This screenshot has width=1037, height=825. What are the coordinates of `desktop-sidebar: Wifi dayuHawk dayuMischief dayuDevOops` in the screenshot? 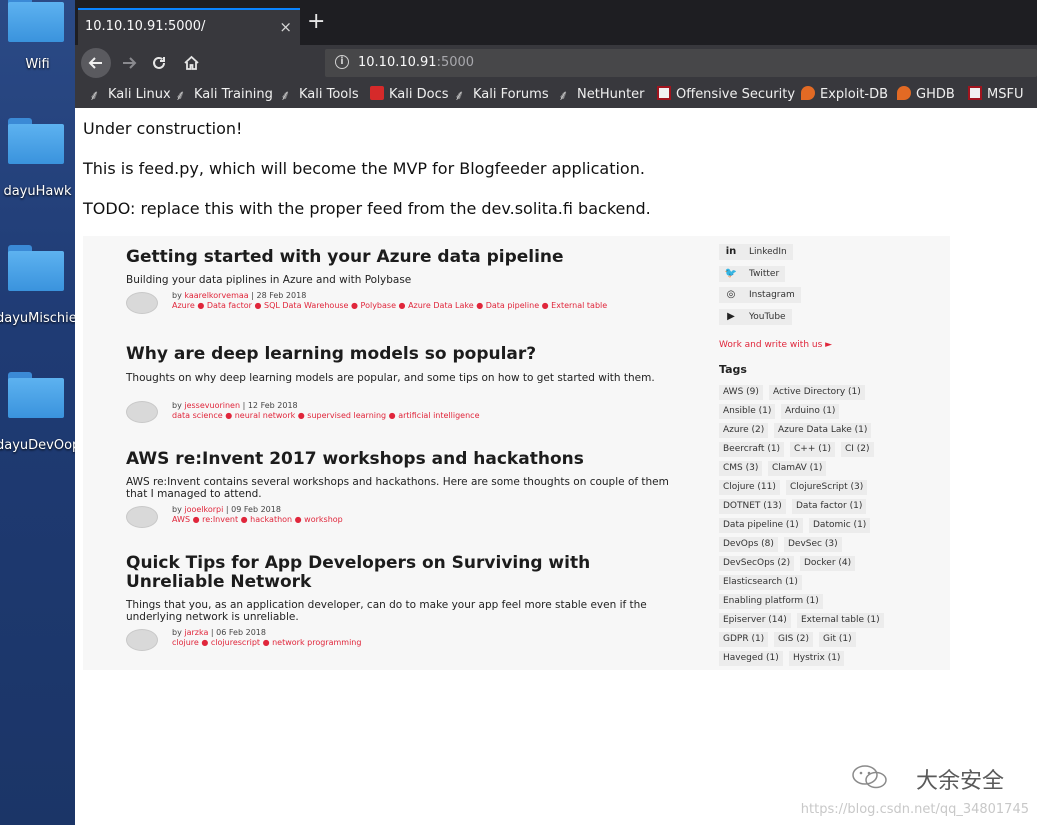 It's located at (37, 412).